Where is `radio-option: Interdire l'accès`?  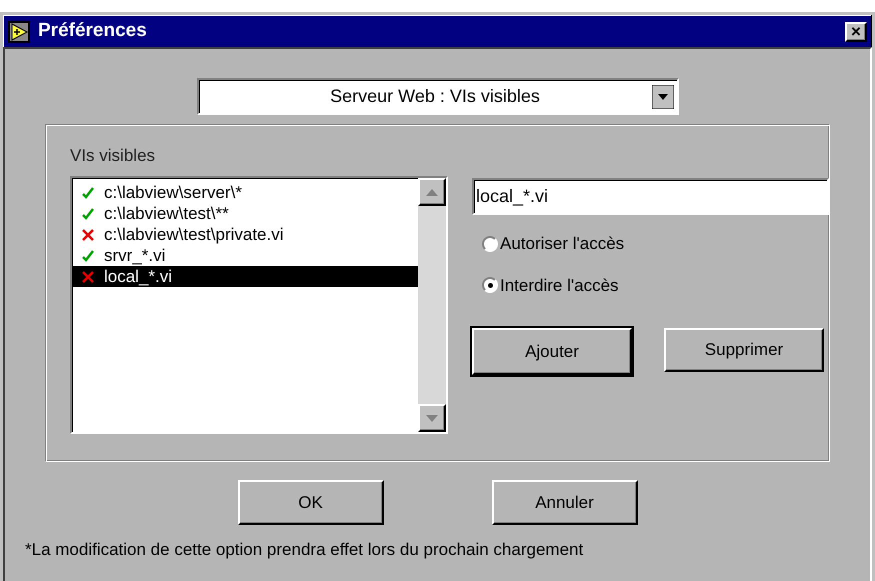
radio-option: Interdire l'accès is located at coordinates (655, 285).